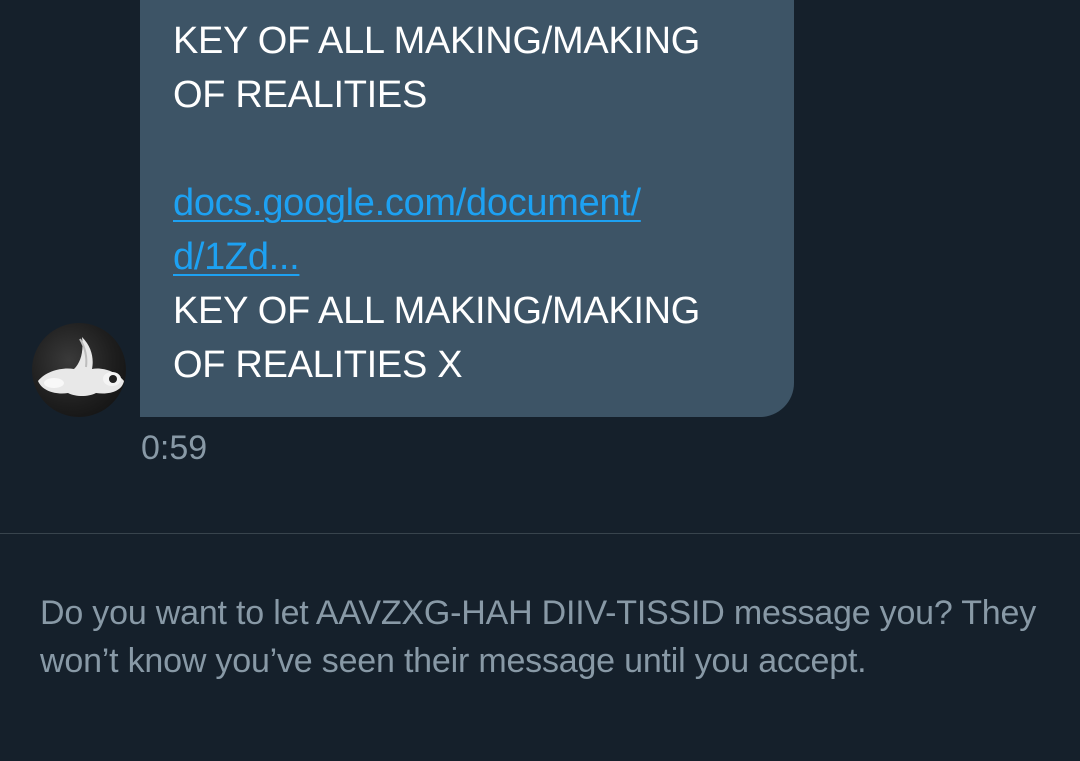 The width and height of the screenshot is (1080, 761). What do you see at coordinates (300, 95) in the screenshot?
I see `message-text-line: OF REALITIES` at bounding box center [300, 95].